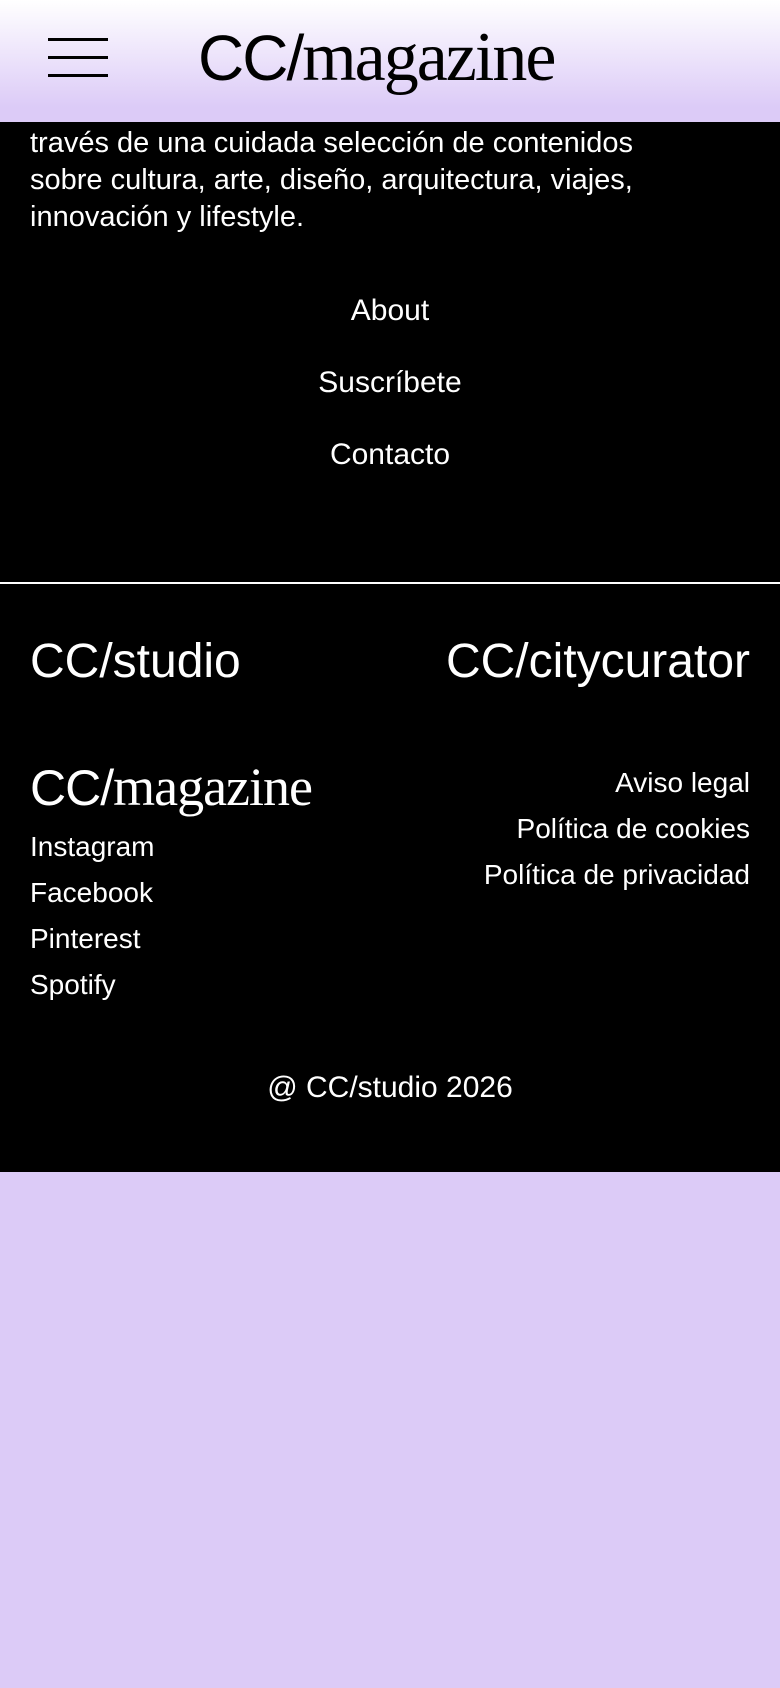  What do you see at coordinates (390, 474) in the screenshot?
I see `nav-link-contact: Contacto` at bounding box center [390, 474].